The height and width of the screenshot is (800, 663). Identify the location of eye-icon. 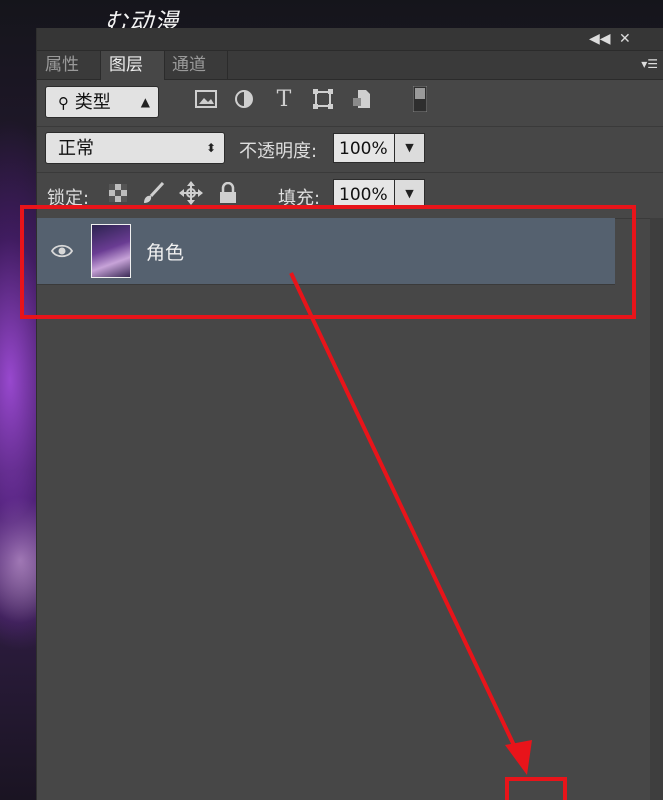
(62, 251).